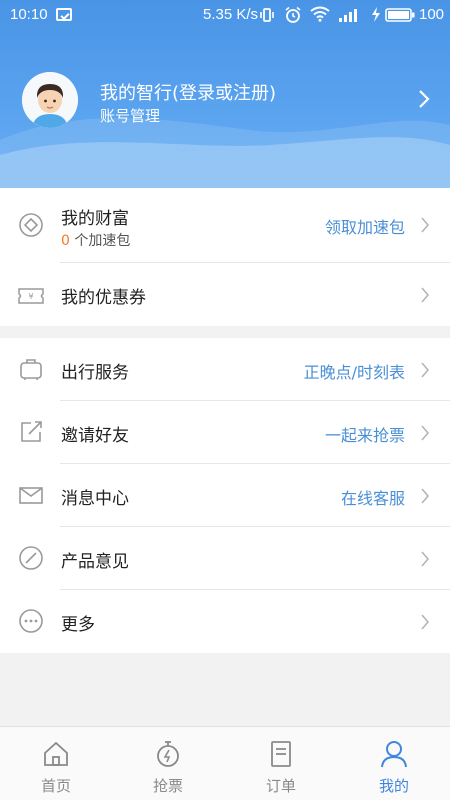  Describe the element at coordinates (31, 431) in the screenshot. I see `share-icon` at that location.